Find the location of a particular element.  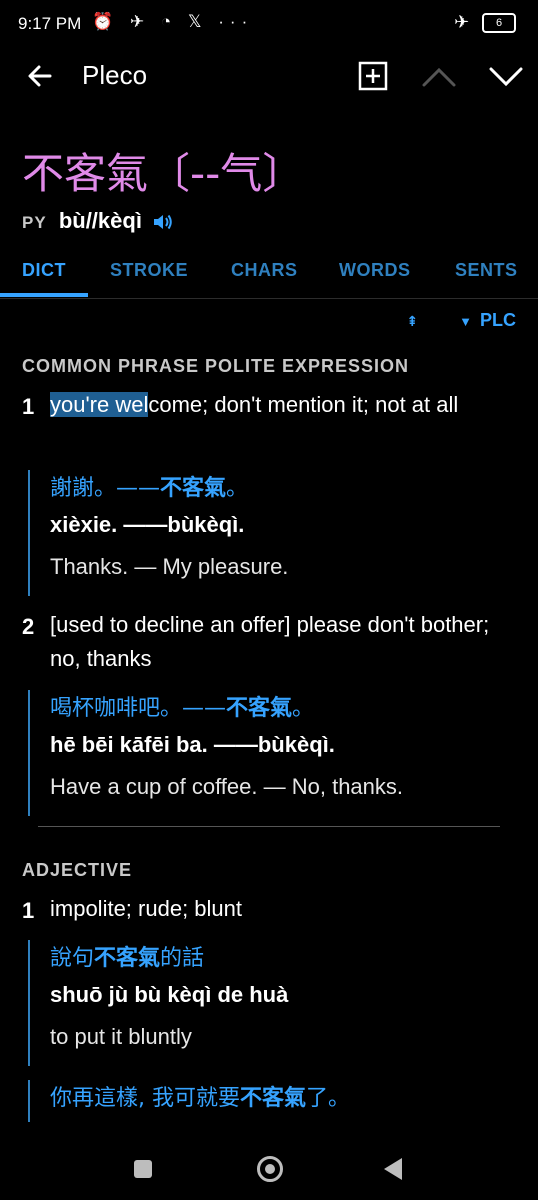

tab-chars: CHARS is located at coordinates (264, 270).